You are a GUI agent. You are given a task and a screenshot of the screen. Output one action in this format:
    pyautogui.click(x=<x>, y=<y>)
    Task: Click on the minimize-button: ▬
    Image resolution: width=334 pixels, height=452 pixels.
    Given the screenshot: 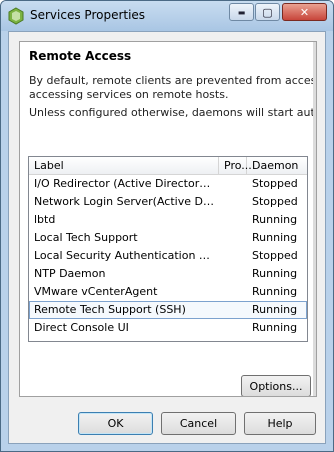 What is the action you would take?
    pyautogui.click(x=241, y=12)
    